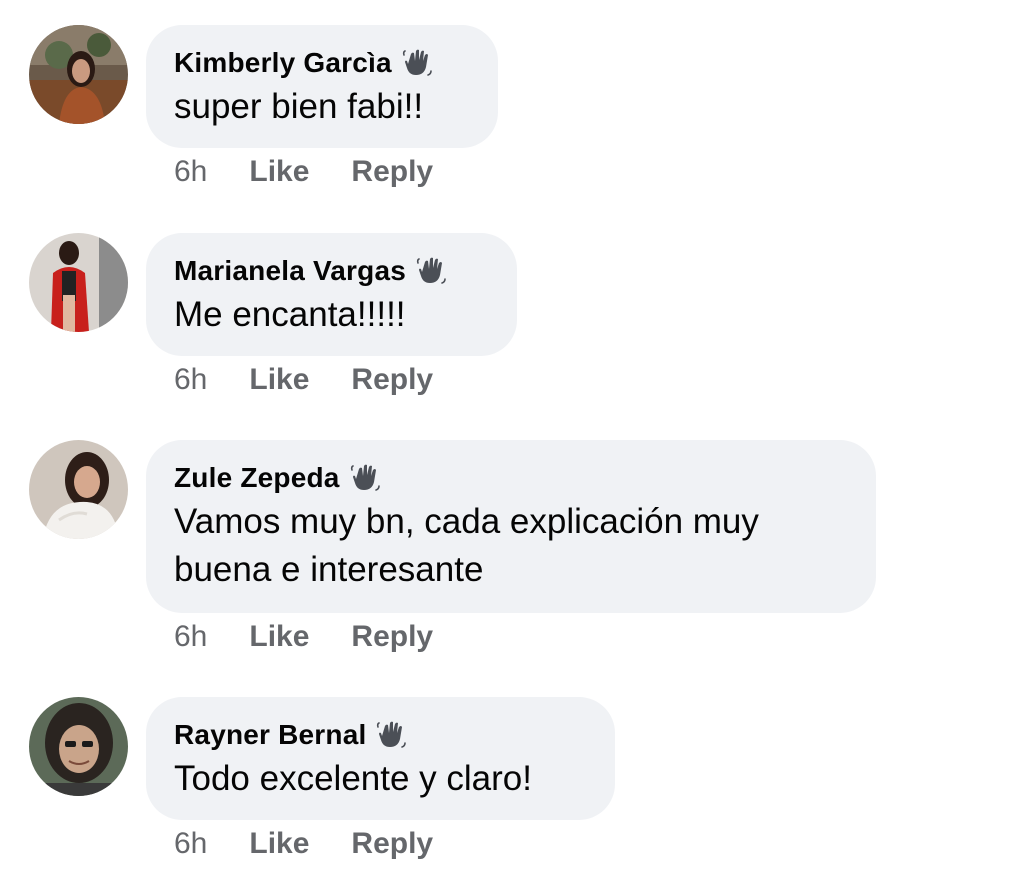 The height and width of the screenshot is (873, 1024). I want to click on comment-text: super bien fabi!!, so click(299, 106).